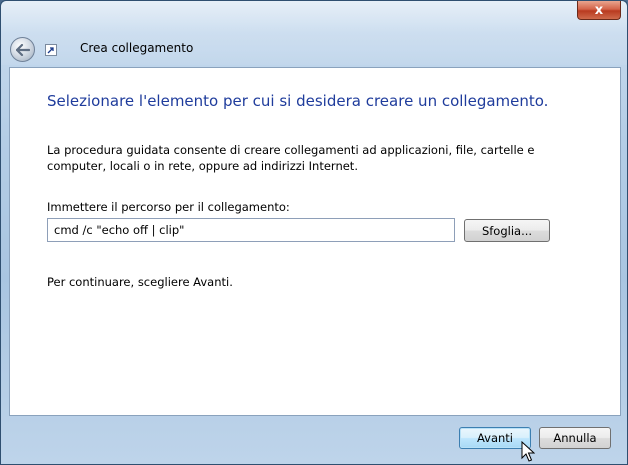 The image size is (628, 465). What do you see at coordinates (137, 48) in the screenshot?
I see `wizard-title: Crea collegamento` at bounding box center [137, 48].